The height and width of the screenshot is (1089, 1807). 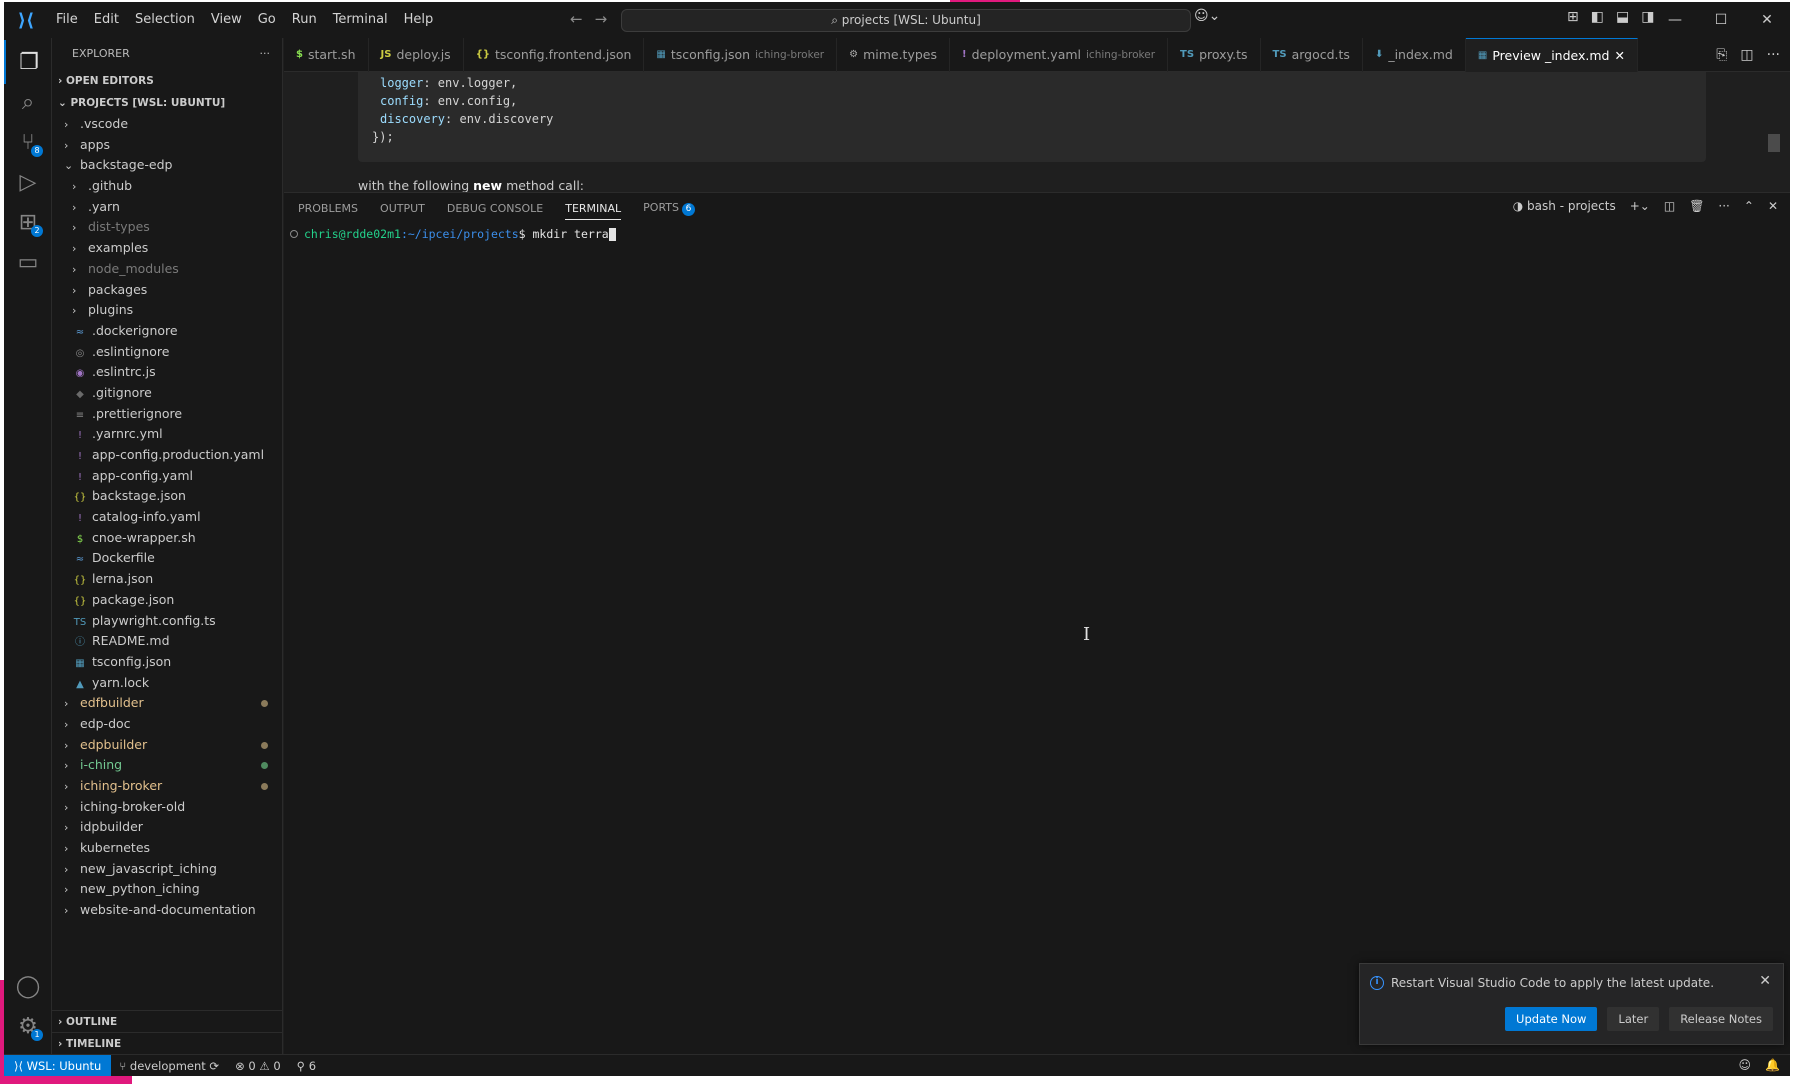 What do you see at coordinates (1773, 206) in the screenshot?
I see `close-panel-icon: ✕` at bounding box center [1773, 206].